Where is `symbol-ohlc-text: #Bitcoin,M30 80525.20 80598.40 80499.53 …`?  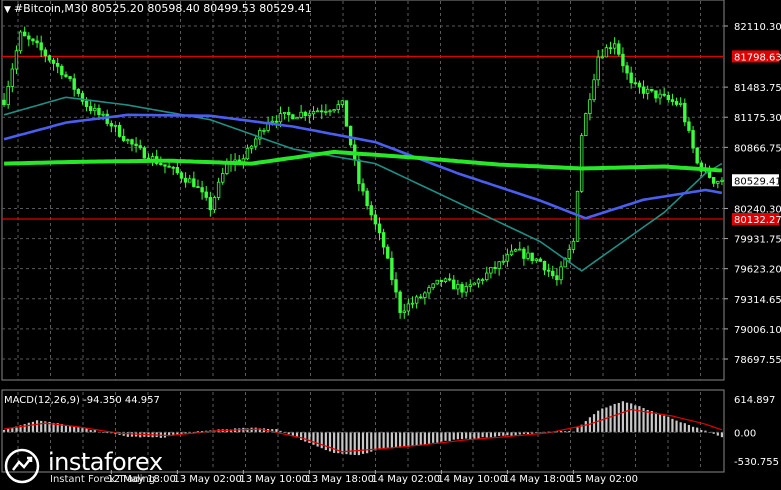
symbol-ohlc-text: #Bitcoin,M30 80525.20 80598.40 80499.53 … is located at coordinates (162, 8).